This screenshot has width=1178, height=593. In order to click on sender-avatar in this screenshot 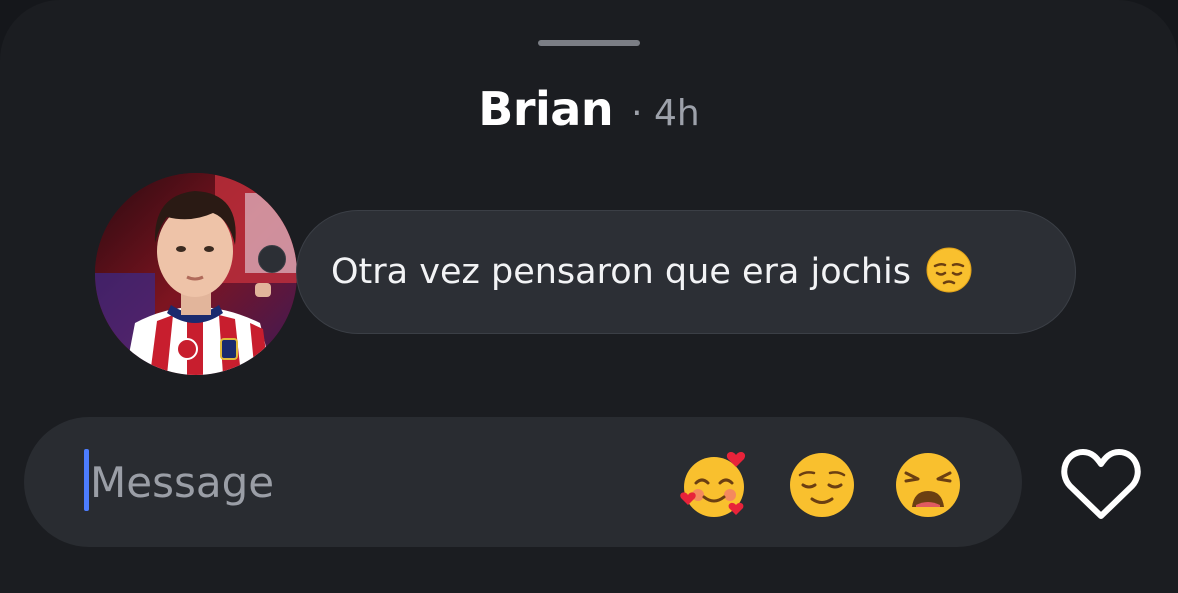, I will do `click(196, 274)`.